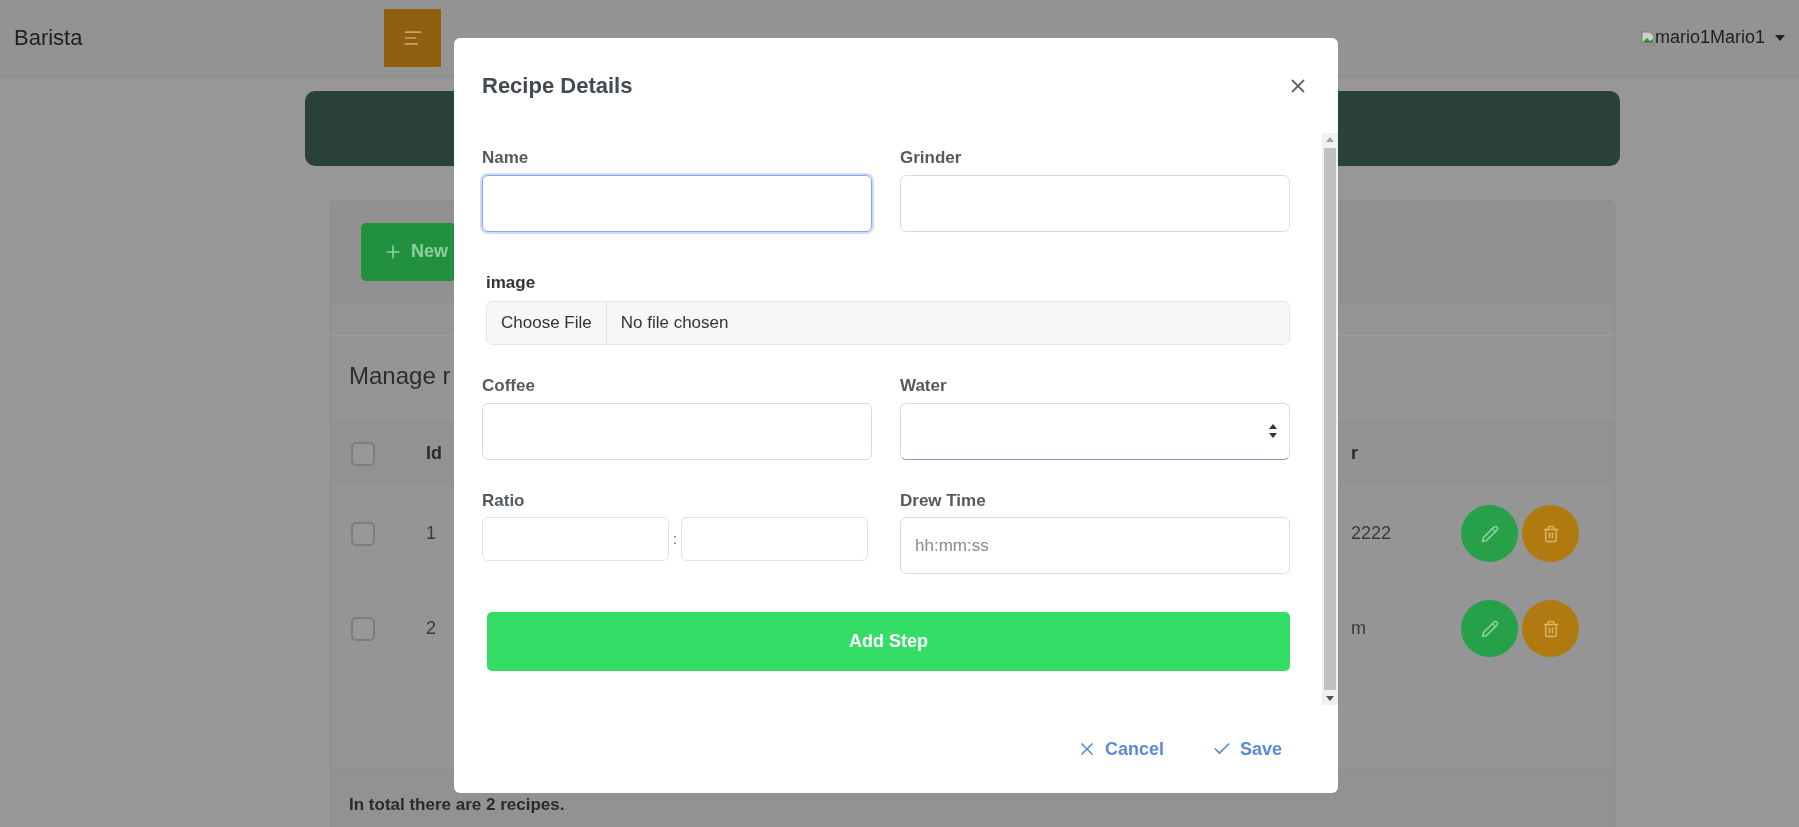 The width and height of the screenshot is (1799, 827). I want to click on brand: Barista, so click(199, 37).